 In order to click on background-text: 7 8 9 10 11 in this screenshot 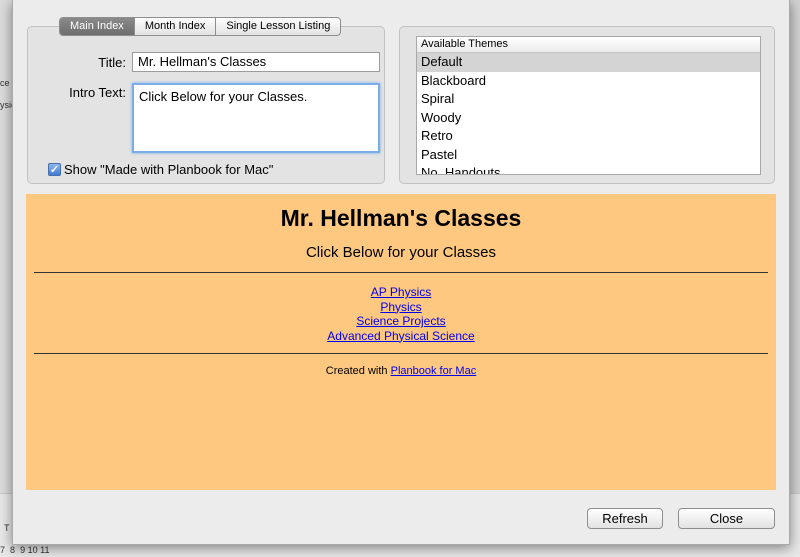, I will do `click(24, 550)`.